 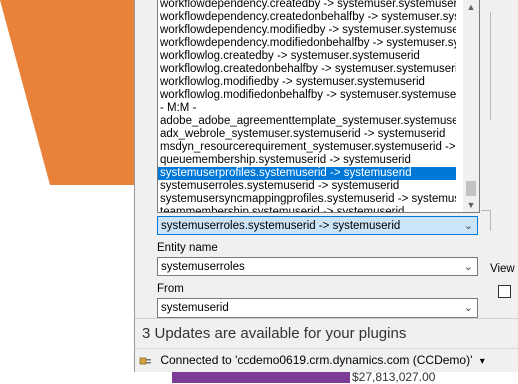 I want to click on connection-dropdown-icon: ▾, so click(x=482, y=361).